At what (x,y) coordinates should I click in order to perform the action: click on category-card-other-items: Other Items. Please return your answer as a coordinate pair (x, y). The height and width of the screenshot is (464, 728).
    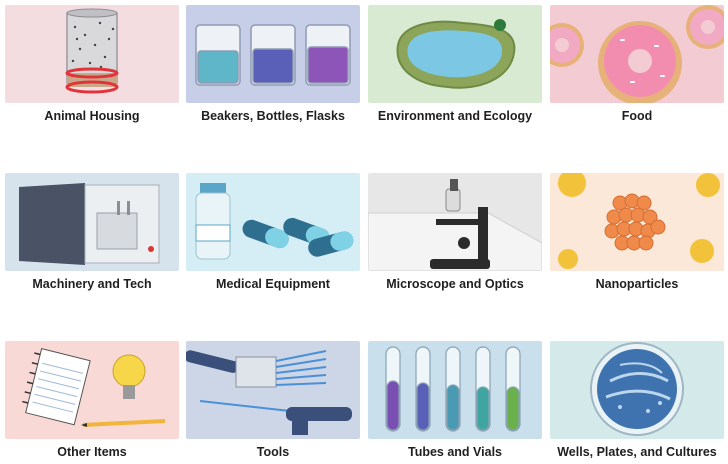
    Looking at the image, I should click on (92, 400).